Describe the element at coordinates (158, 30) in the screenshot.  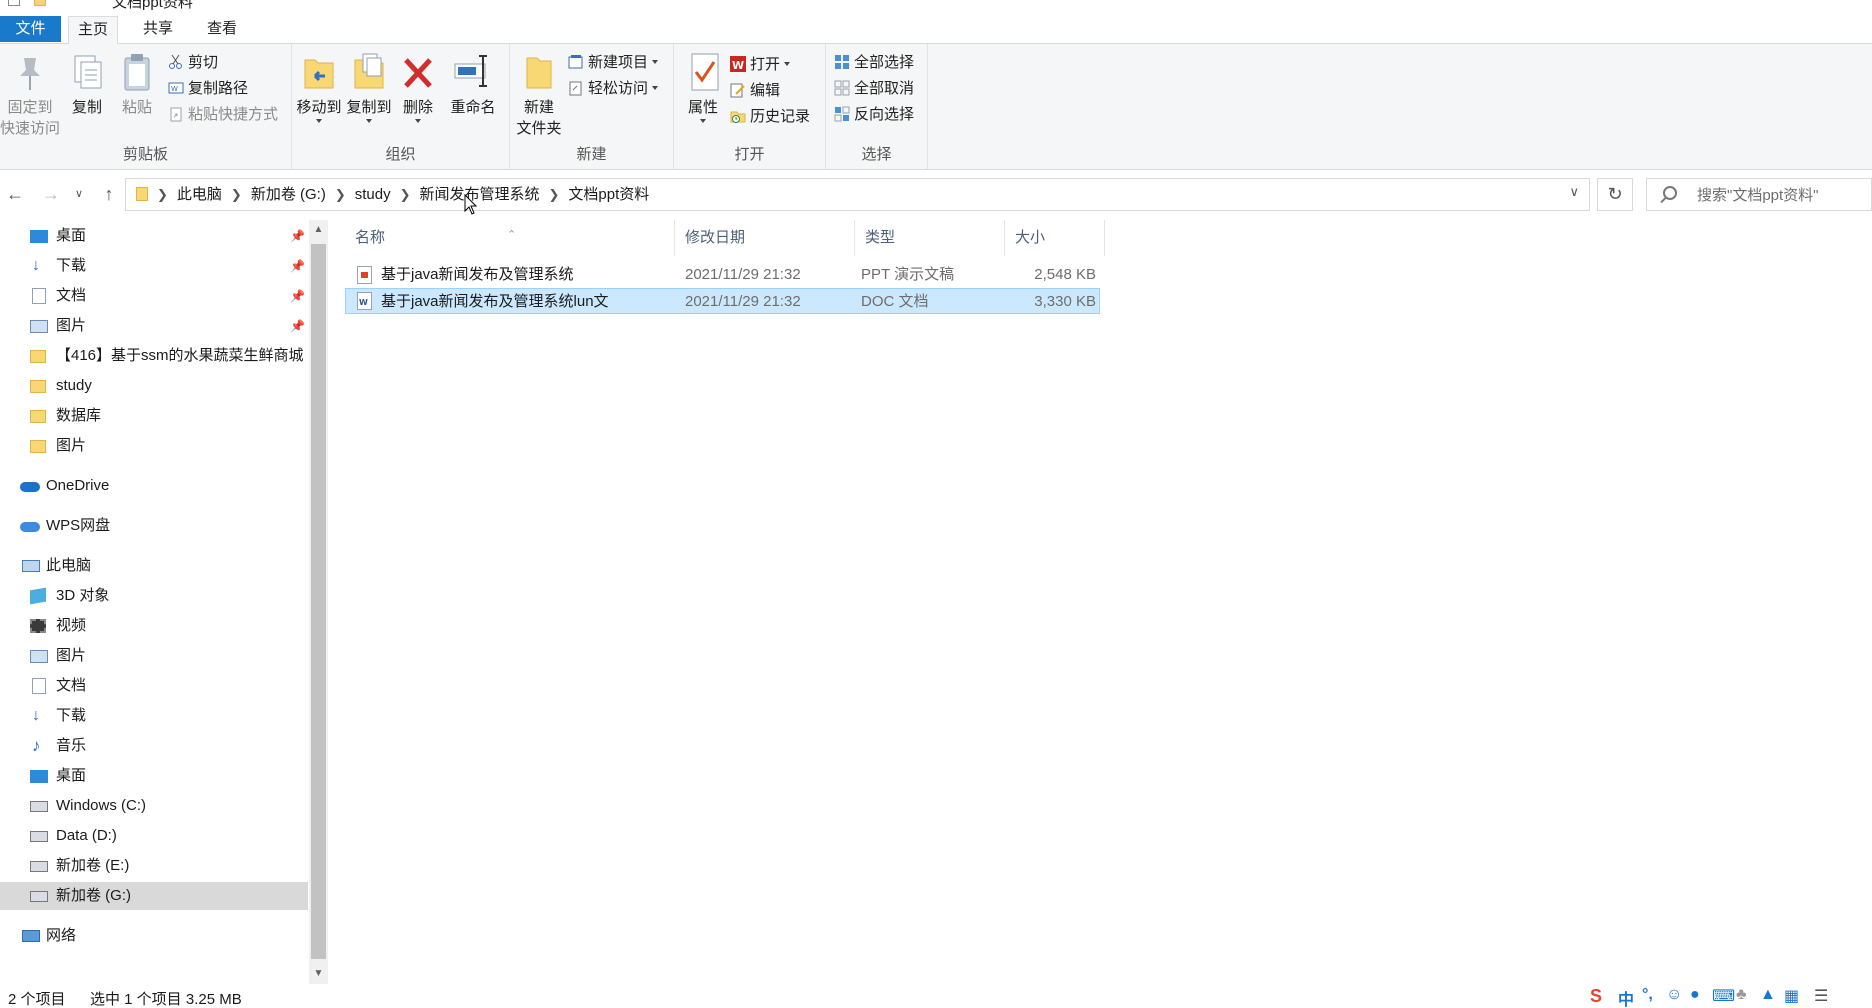
I see `tab-share: 共享` at that location.